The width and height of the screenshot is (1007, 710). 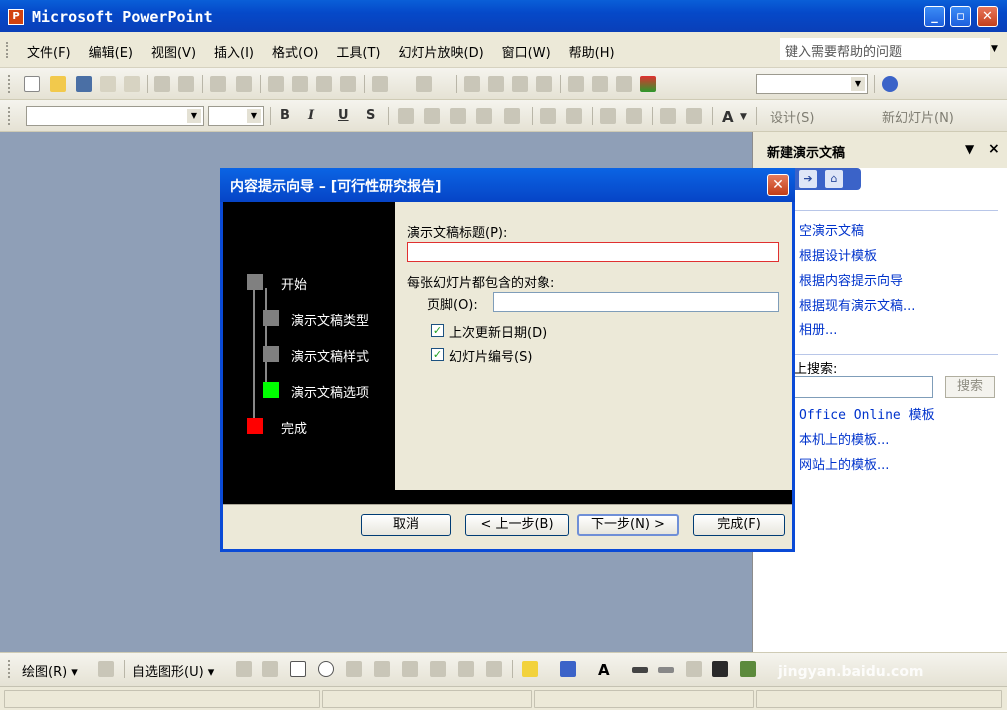 I want to click on home-icon: ⌂, so click(x=834, y=179).